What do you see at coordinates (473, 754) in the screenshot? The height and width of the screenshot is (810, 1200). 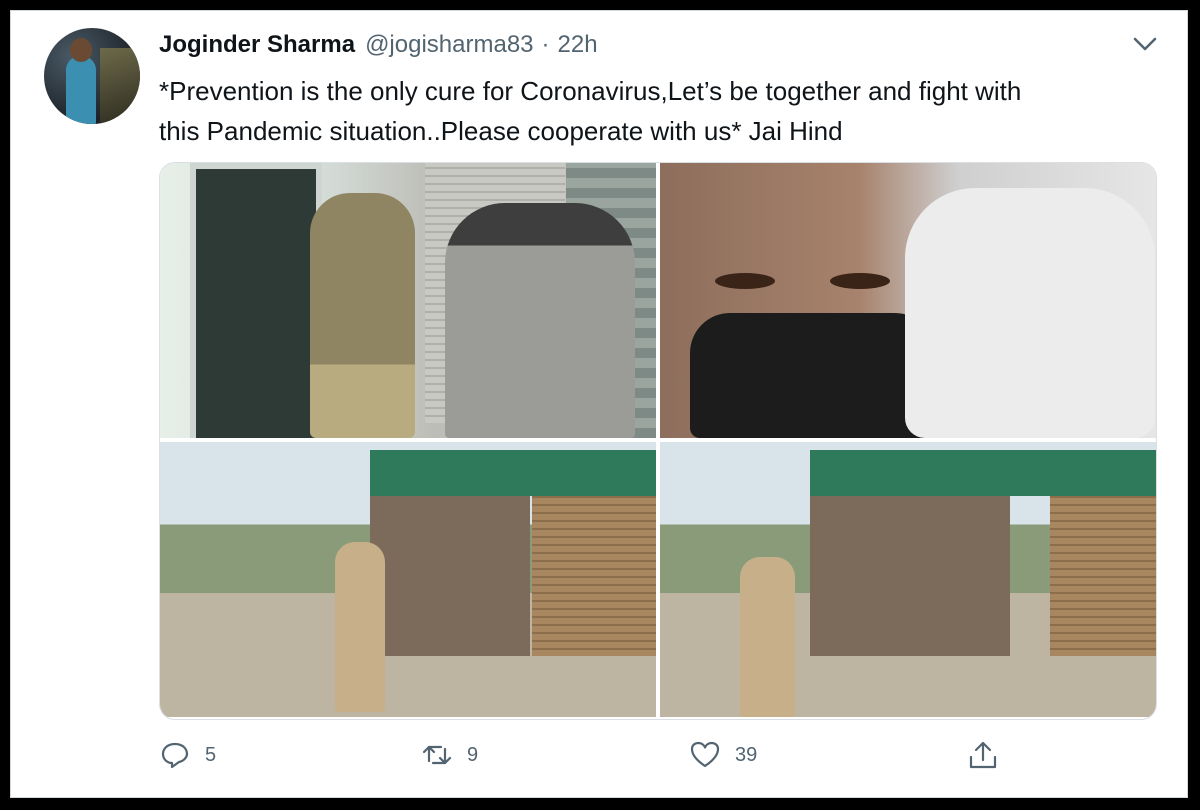 I see `retweet-count: 9` at bounding box center [473, 754].